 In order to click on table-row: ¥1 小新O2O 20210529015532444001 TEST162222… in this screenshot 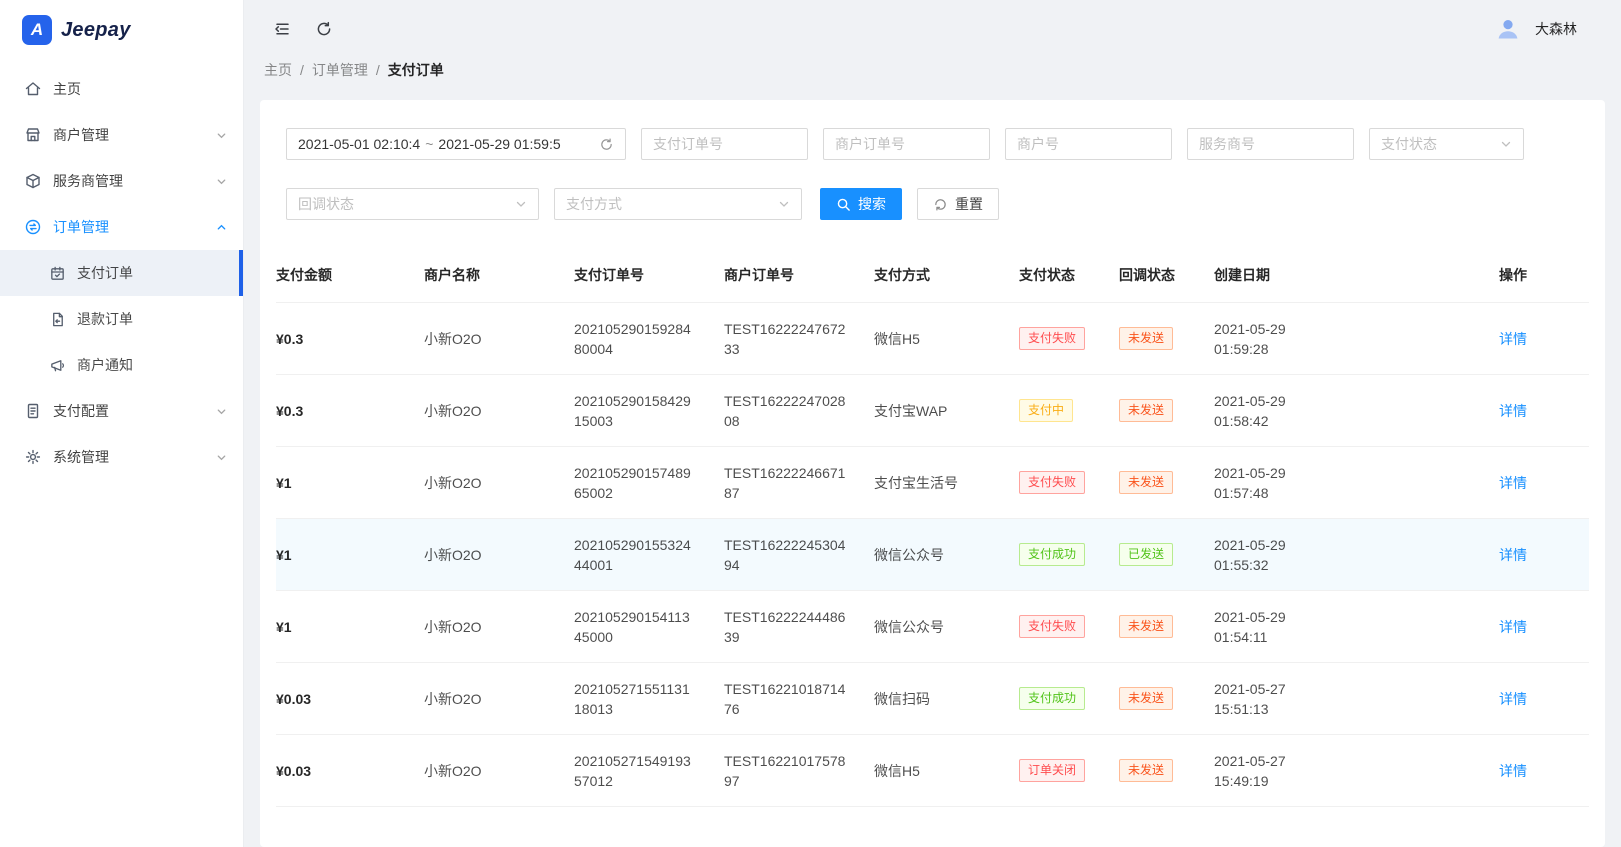, I will do `click(932, 554)`.